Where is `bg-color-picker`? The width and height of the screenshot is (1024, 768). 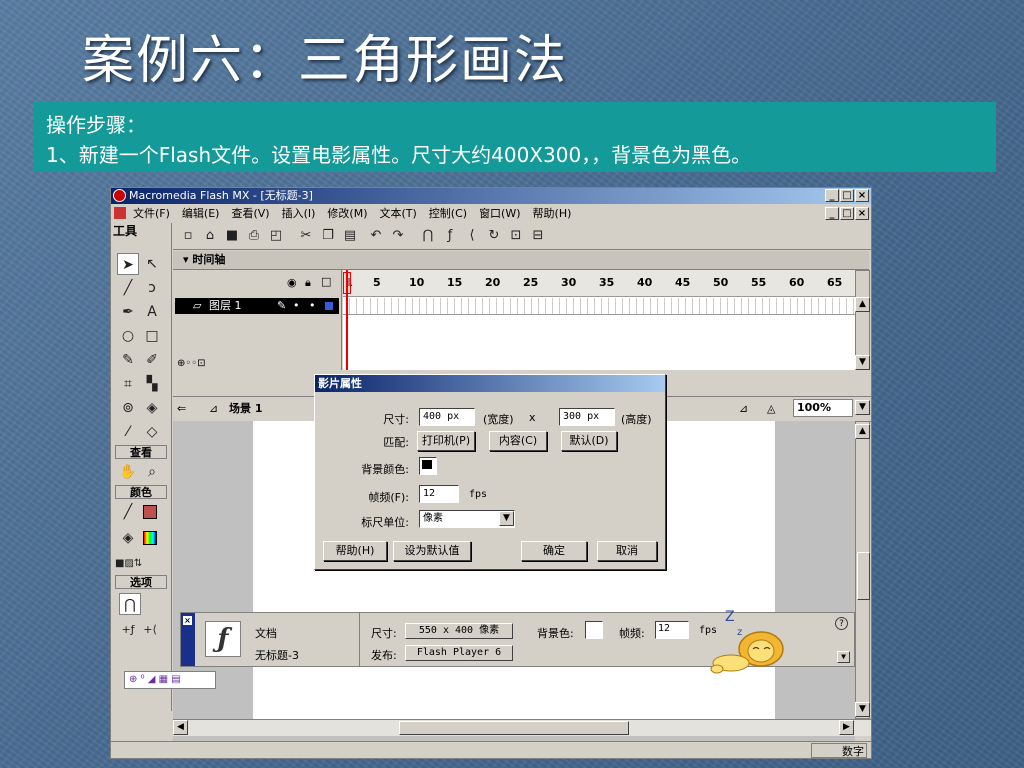
bg-color-picker is located at coordinates (428, 466).